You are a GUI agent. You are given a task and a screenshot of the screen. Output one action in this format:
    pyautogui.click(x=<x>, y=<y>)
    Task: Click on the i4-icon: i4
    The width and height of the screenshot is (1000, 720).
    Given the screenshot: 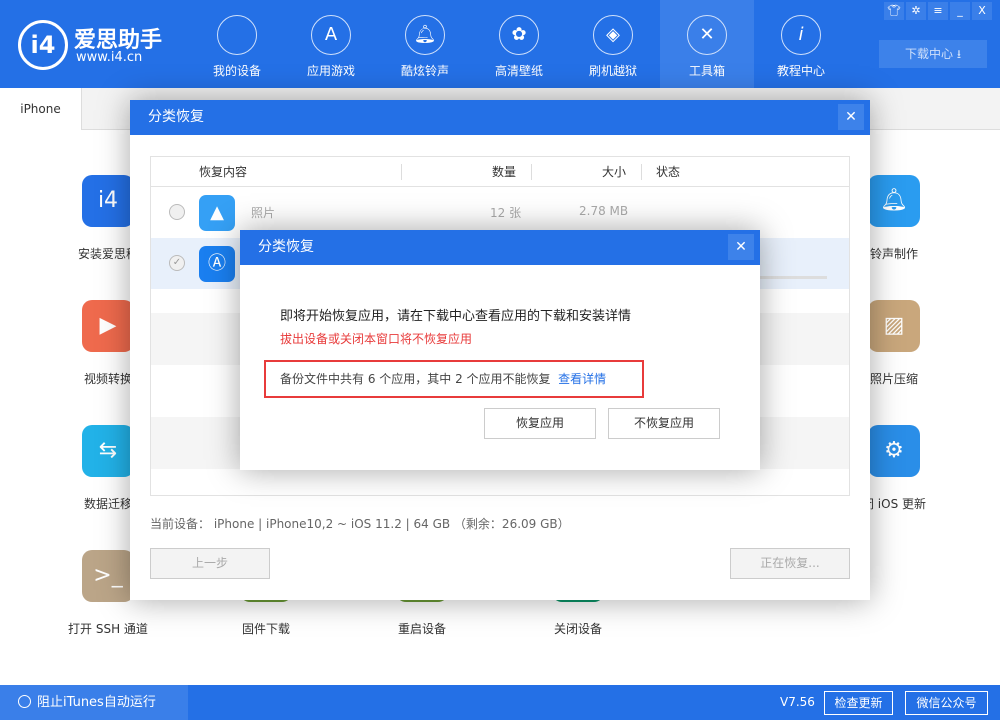 What is the action you would take?
    pyautogui.click(x=108, y=201)
    